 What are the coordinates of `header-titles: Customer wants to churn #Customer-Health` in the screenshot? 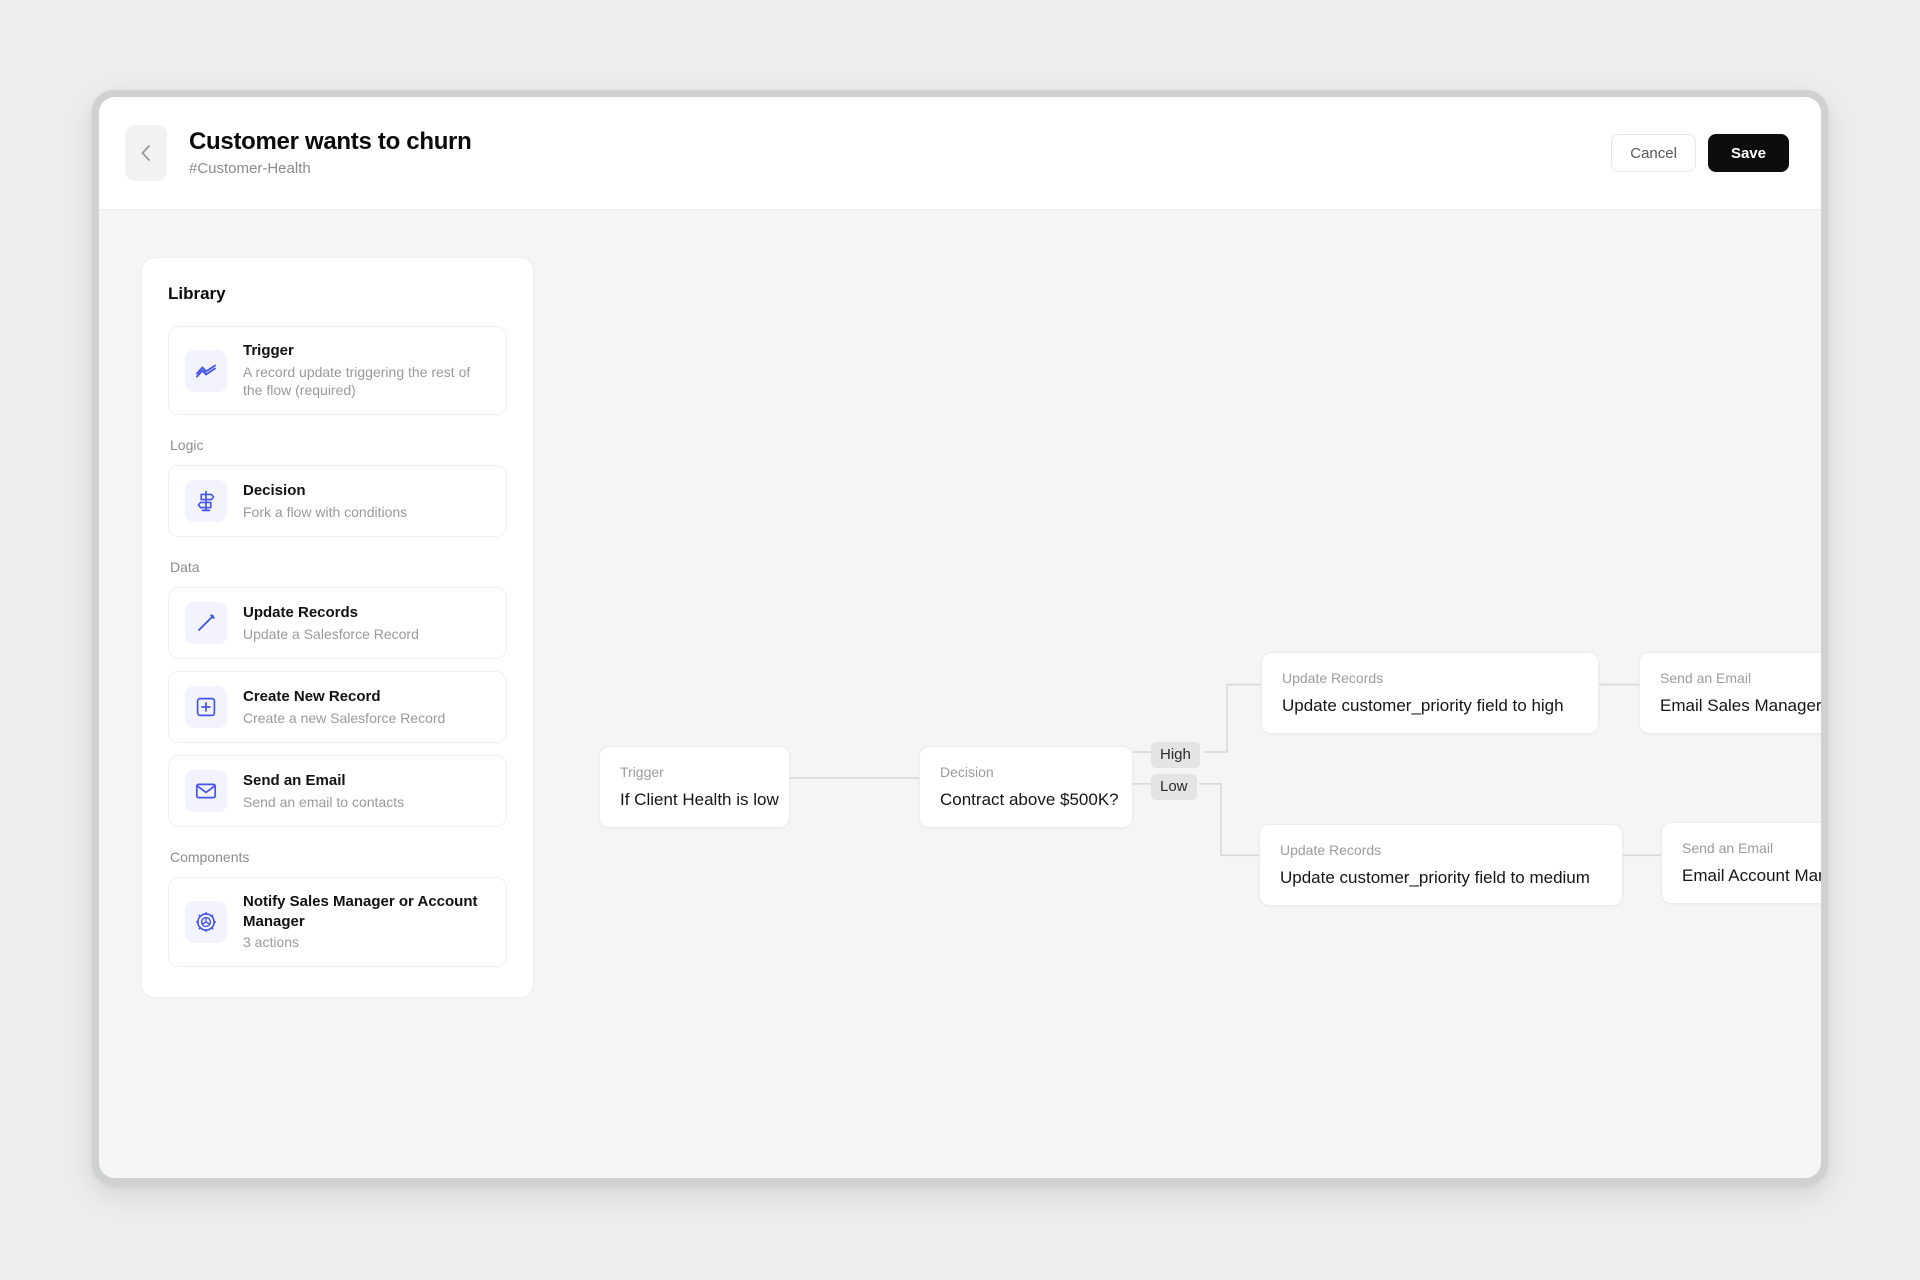 It's located at (330, 153).